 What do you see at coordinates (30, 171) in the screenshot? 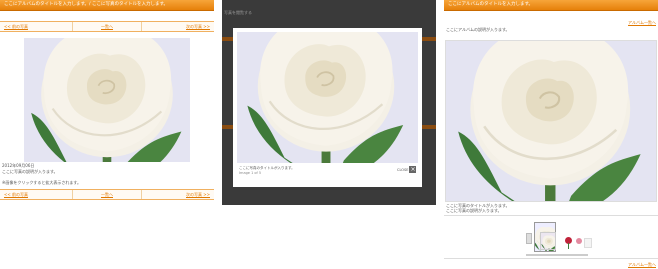
I see `photo-caption: ここに写真の説明が入ります。` at bounding box center [30, 171].